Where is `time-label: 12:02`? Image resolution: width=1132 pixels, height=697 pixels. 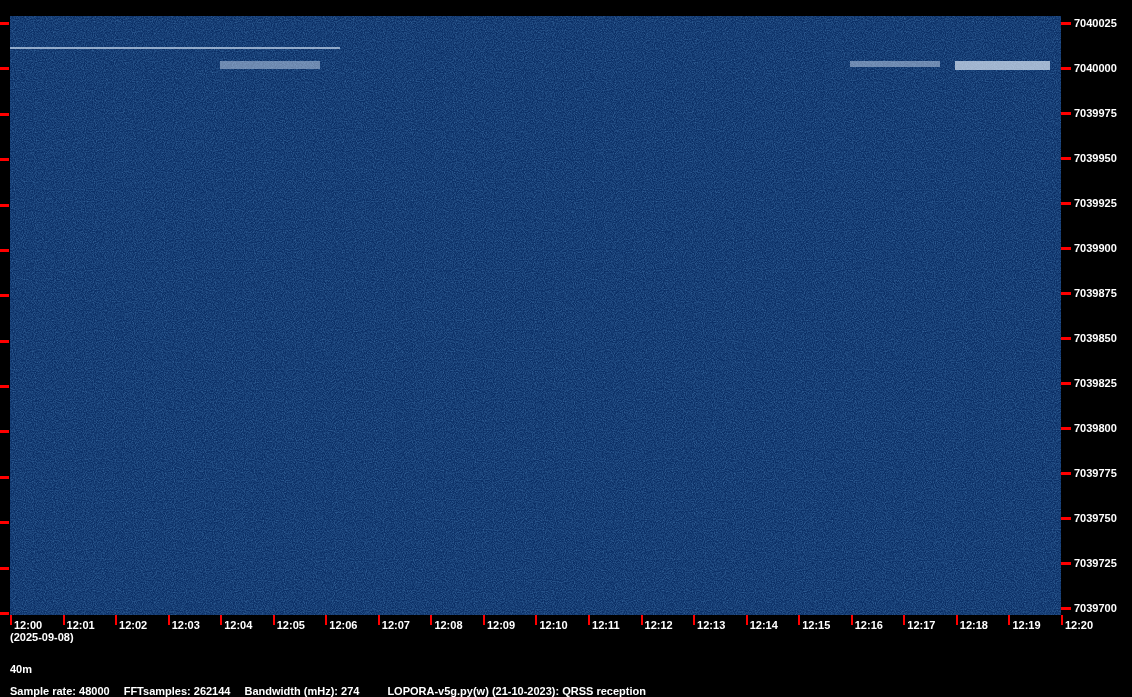
time-label: 12:02 is located at coordinates (133, 625).